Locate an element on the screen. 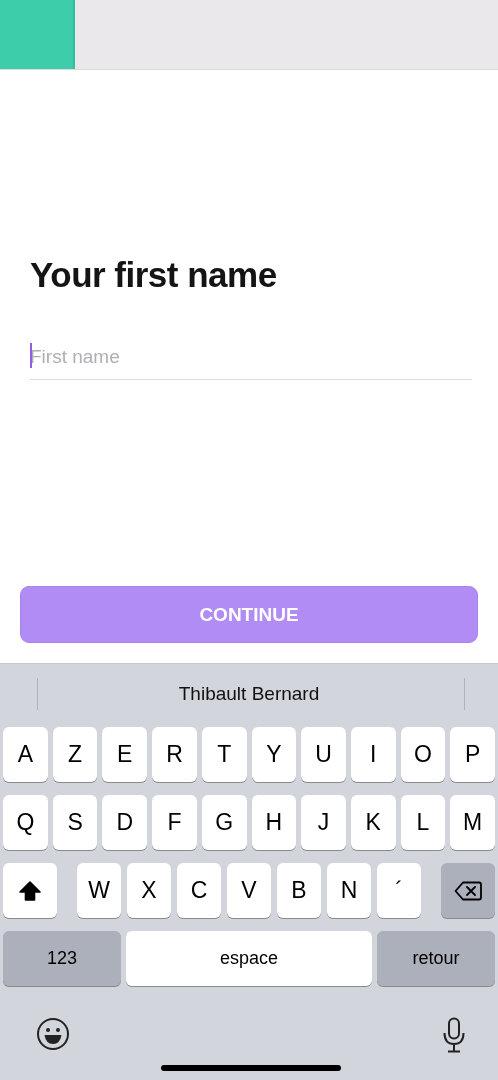  suggestion-text: Thibault Bernard is located at coordinates (249, 693).